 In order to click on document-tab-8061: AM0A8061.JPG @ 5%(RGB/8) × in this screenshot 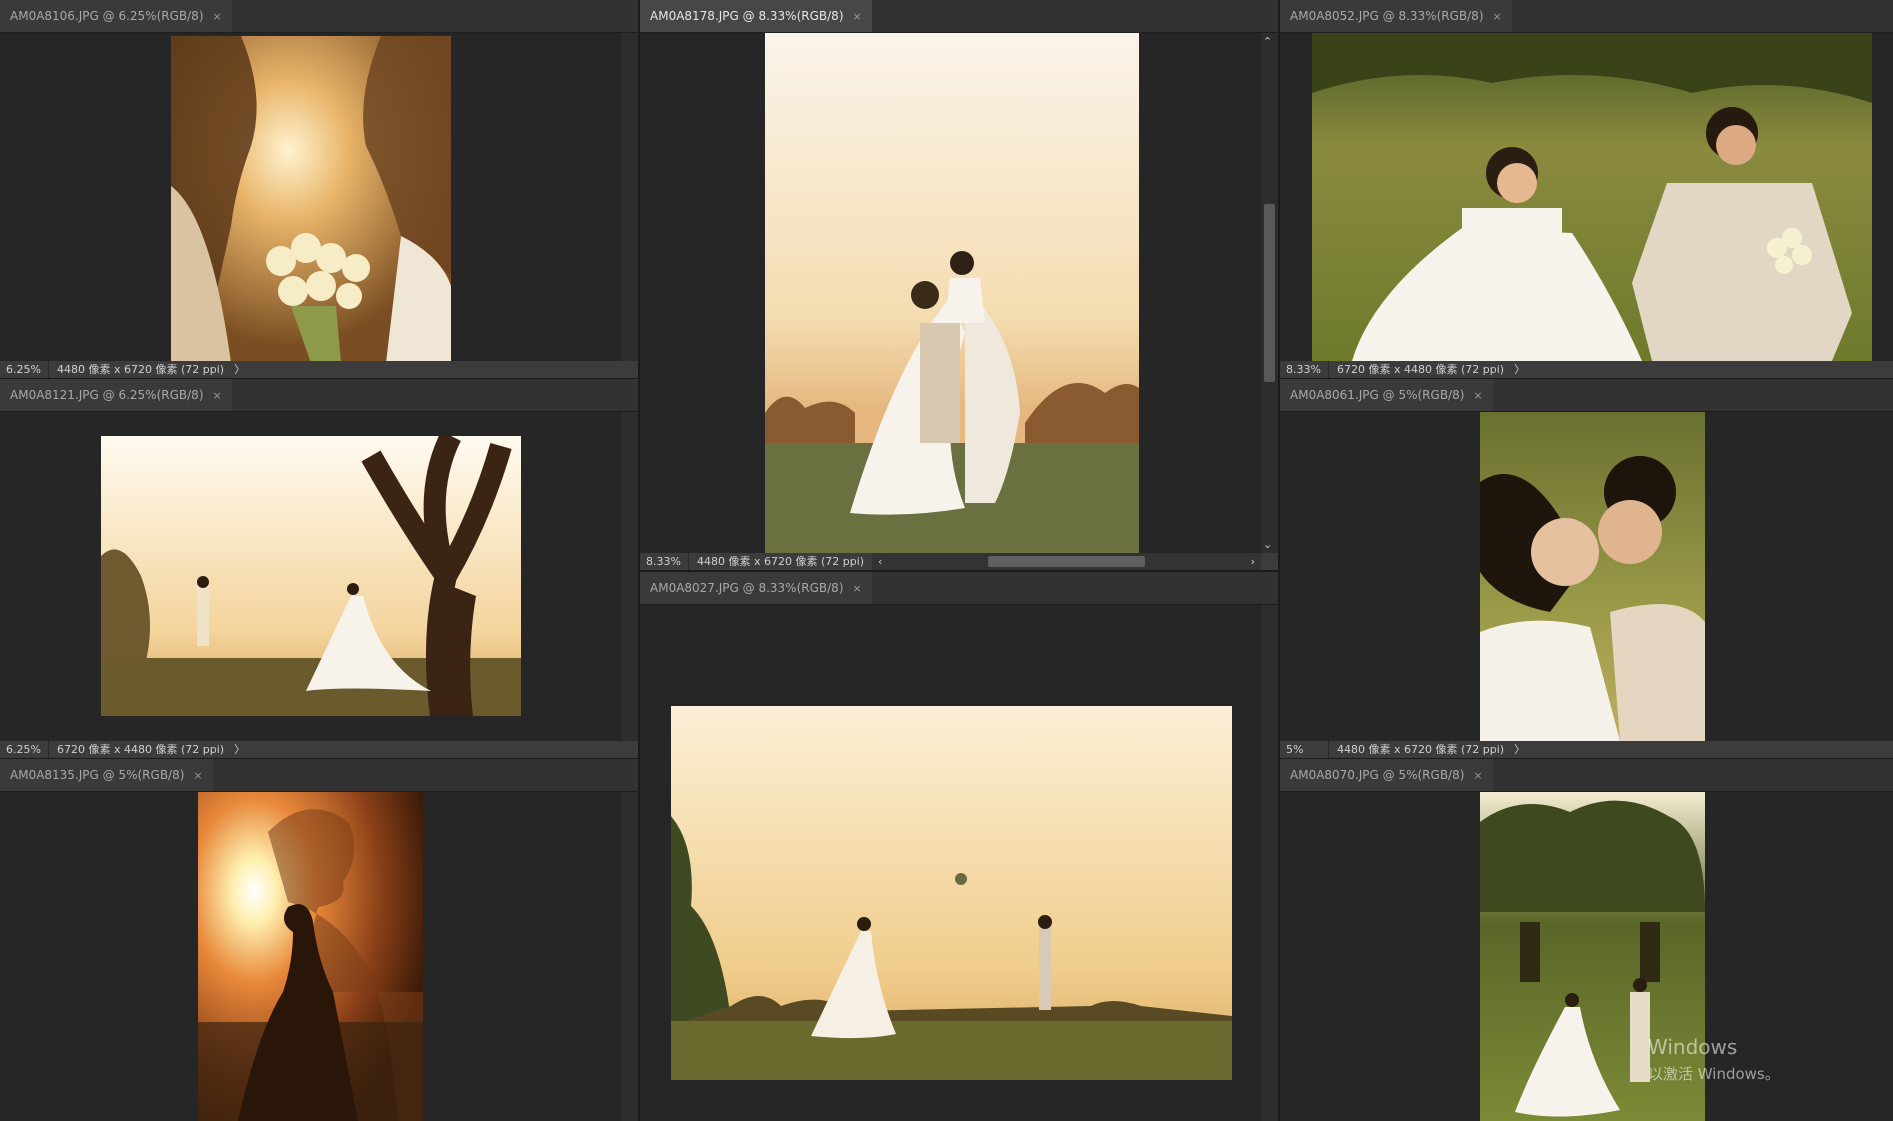, I will do `click(1386, 395)`.